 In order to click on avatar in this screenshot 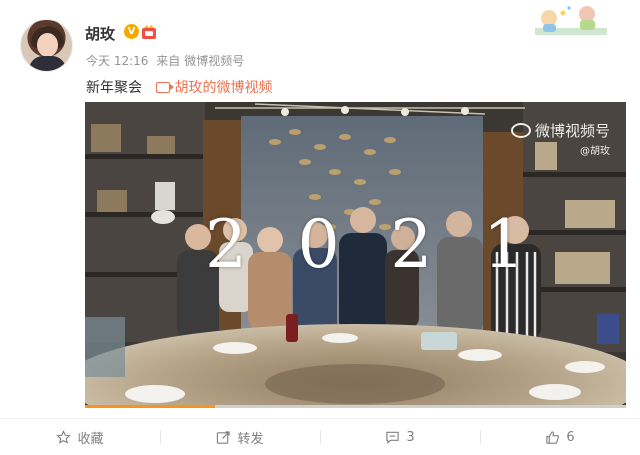, I will do `click(46, 45)`.